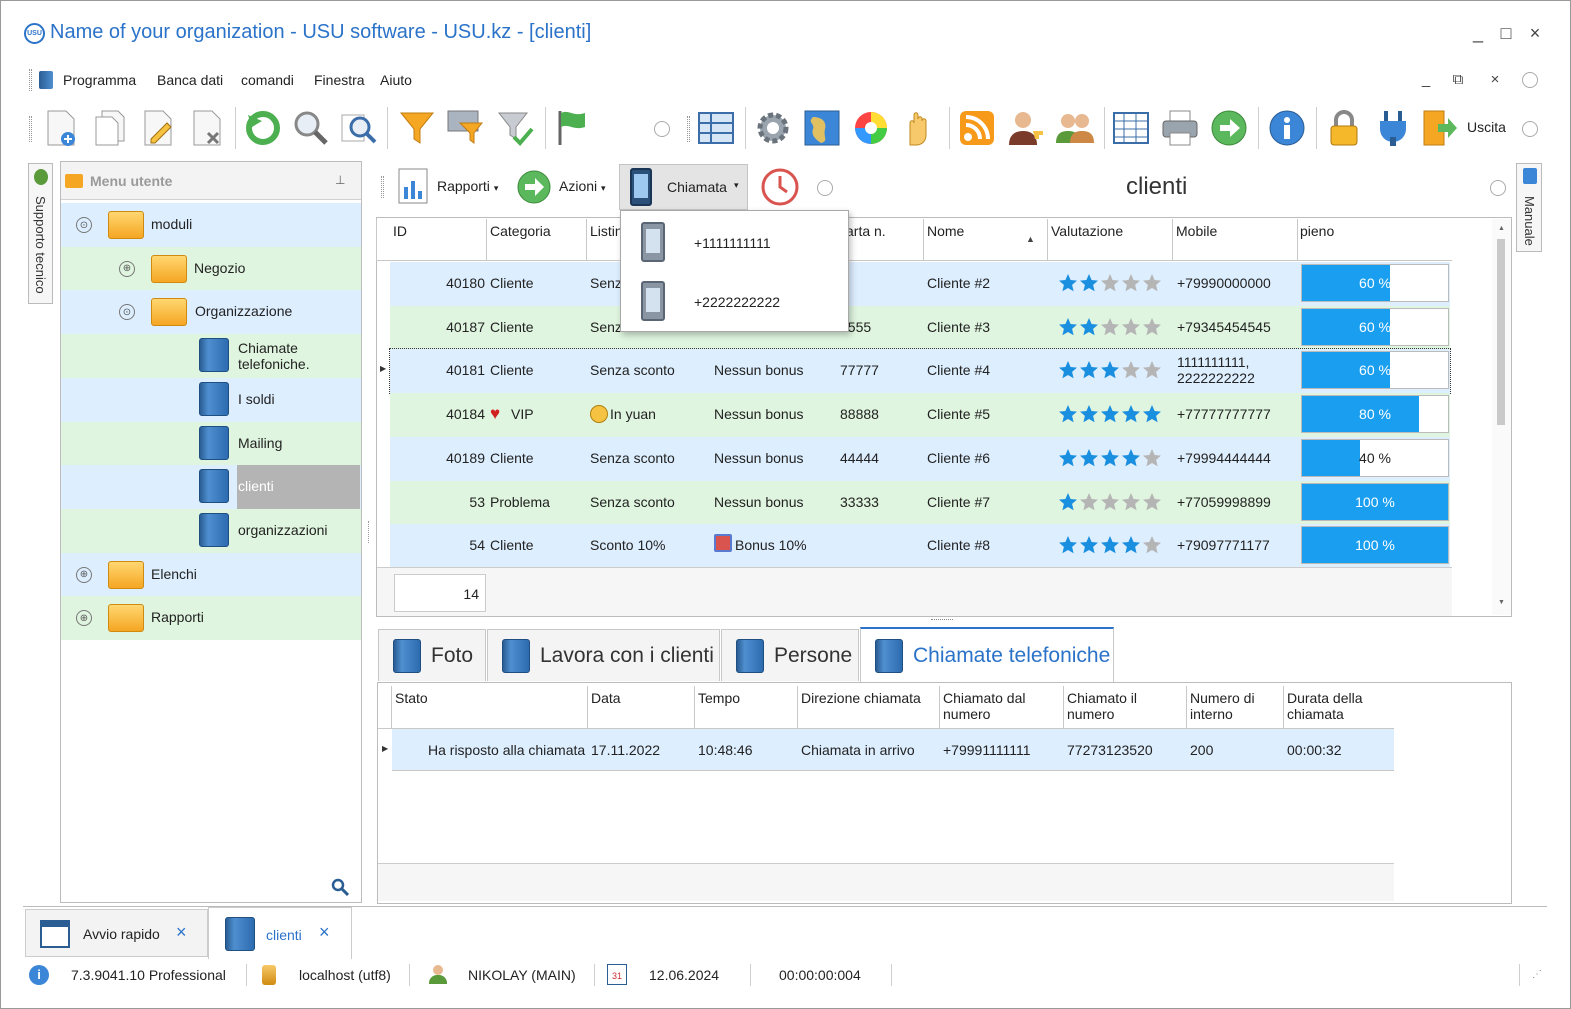 This screenshot has height=1009, width=1571. What do you see at coordinates (534, 188) in the screenshot?
I see `actions-icon` at bounding box center [534, 188].